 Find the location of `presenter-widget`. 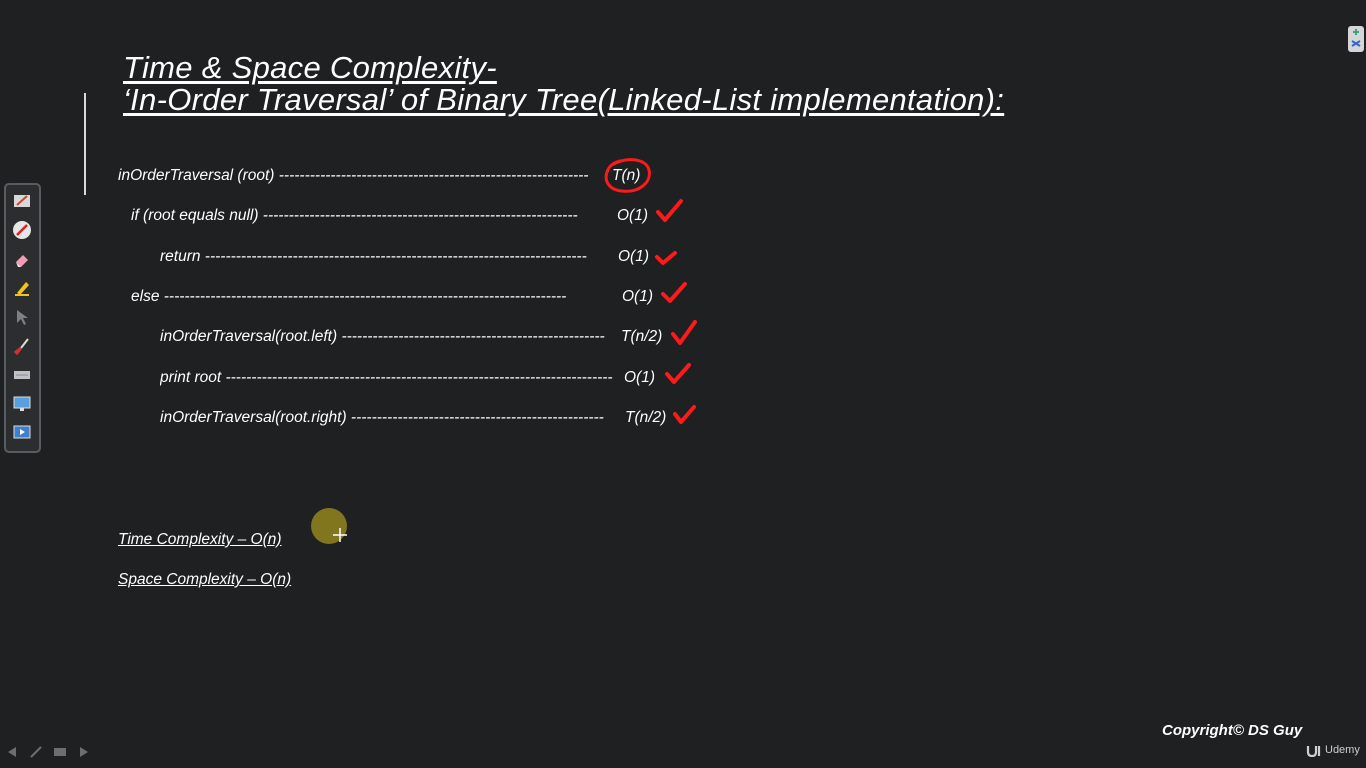

presenter-widget is located at coordinates (1356, 39).